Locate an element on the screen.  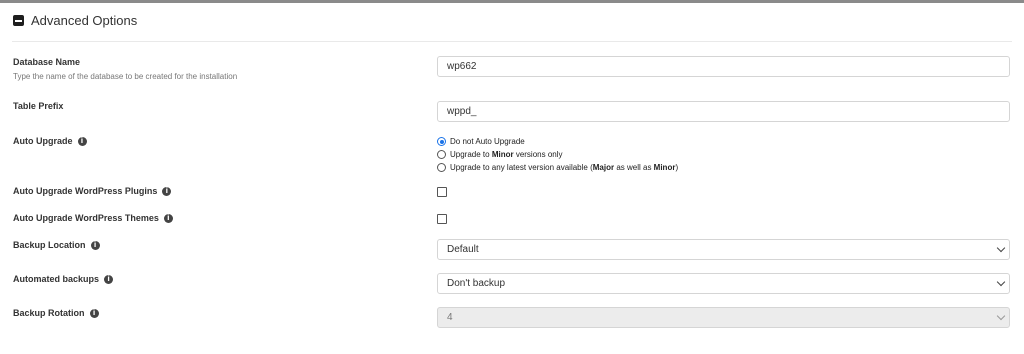
radio-upgrade-minor: Upgrade to Minor versions only is located at coordinates (500, 154).